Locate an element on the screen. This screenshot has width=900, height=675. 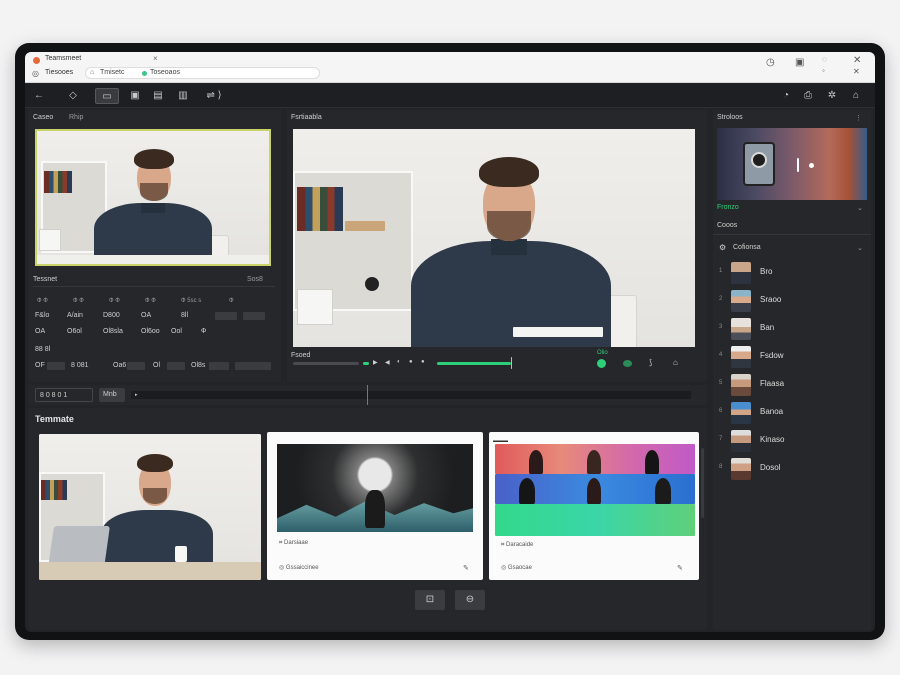
home-icon: ⌂ is located at coordinates (856, 96).